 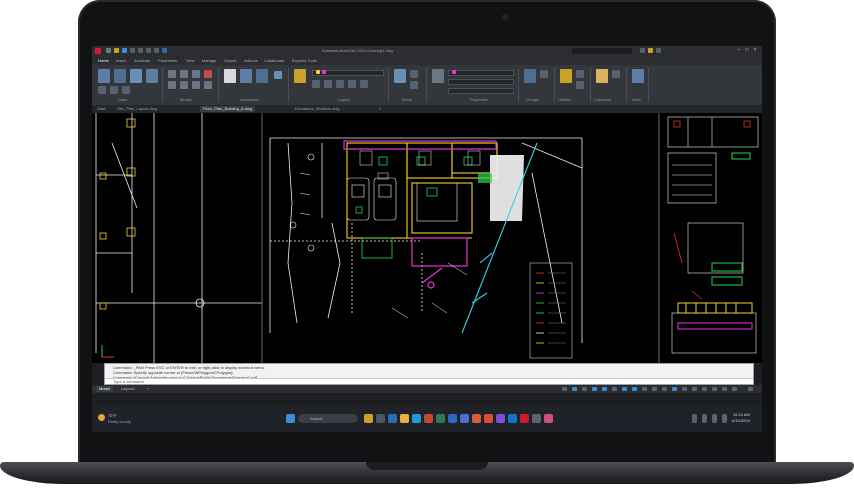 What do you see at coordinates (190, 60) in the screenshot?
I see `tab-view: View` at bounding box center [190, 60].